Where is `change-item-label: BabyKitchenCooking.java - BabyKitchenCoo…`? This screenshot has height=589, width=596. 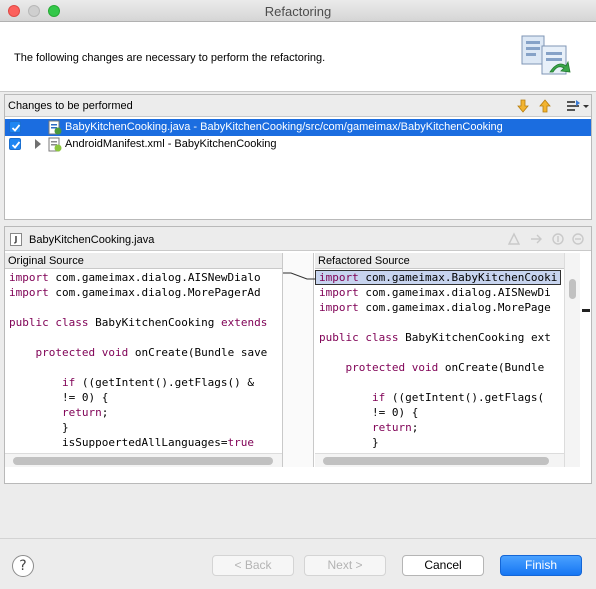 change-item-label: BabyKitchenCooking.java - BabyKitchenCoo… is located at coordinates (284, 127).